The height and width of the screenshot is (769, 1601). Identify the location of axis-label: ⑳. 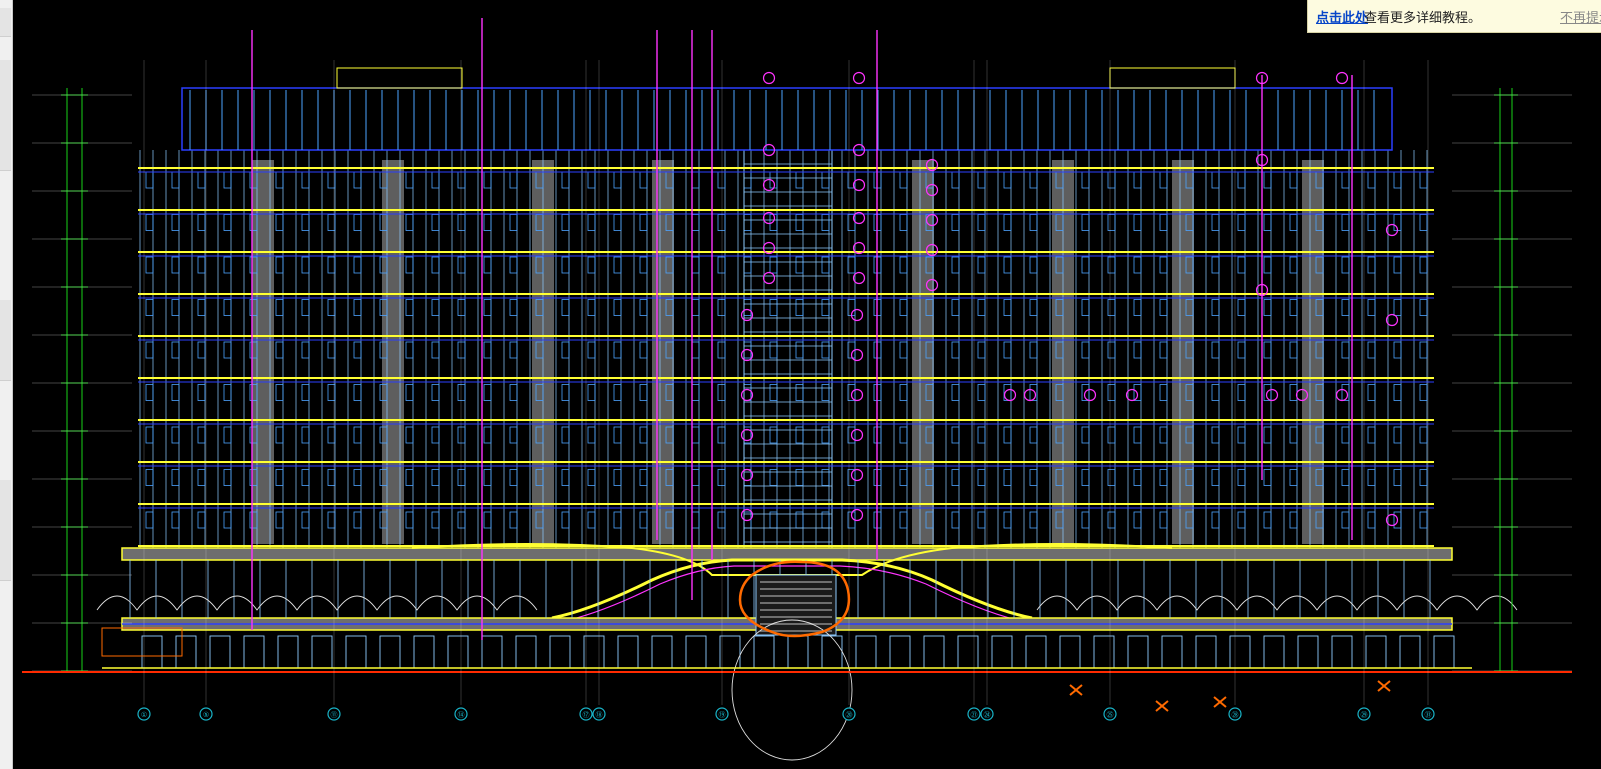
(849, 715).